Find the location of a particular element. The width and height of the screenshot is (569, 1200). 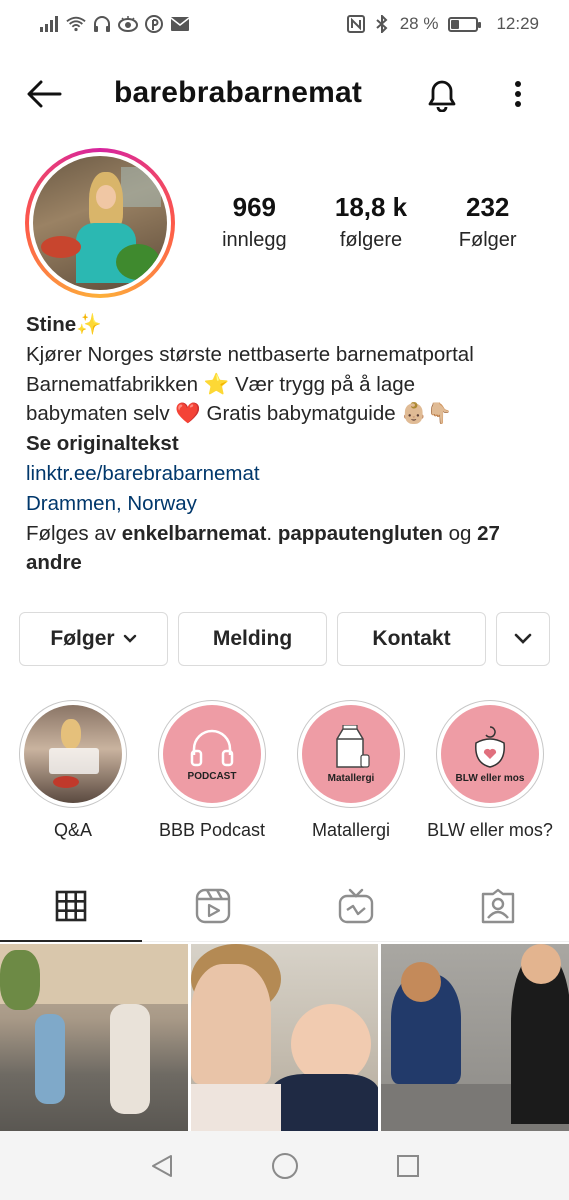

profile-stats: 969 innlegg 18,8 k følgere 232 Følger is located at coordinates (371, 222).